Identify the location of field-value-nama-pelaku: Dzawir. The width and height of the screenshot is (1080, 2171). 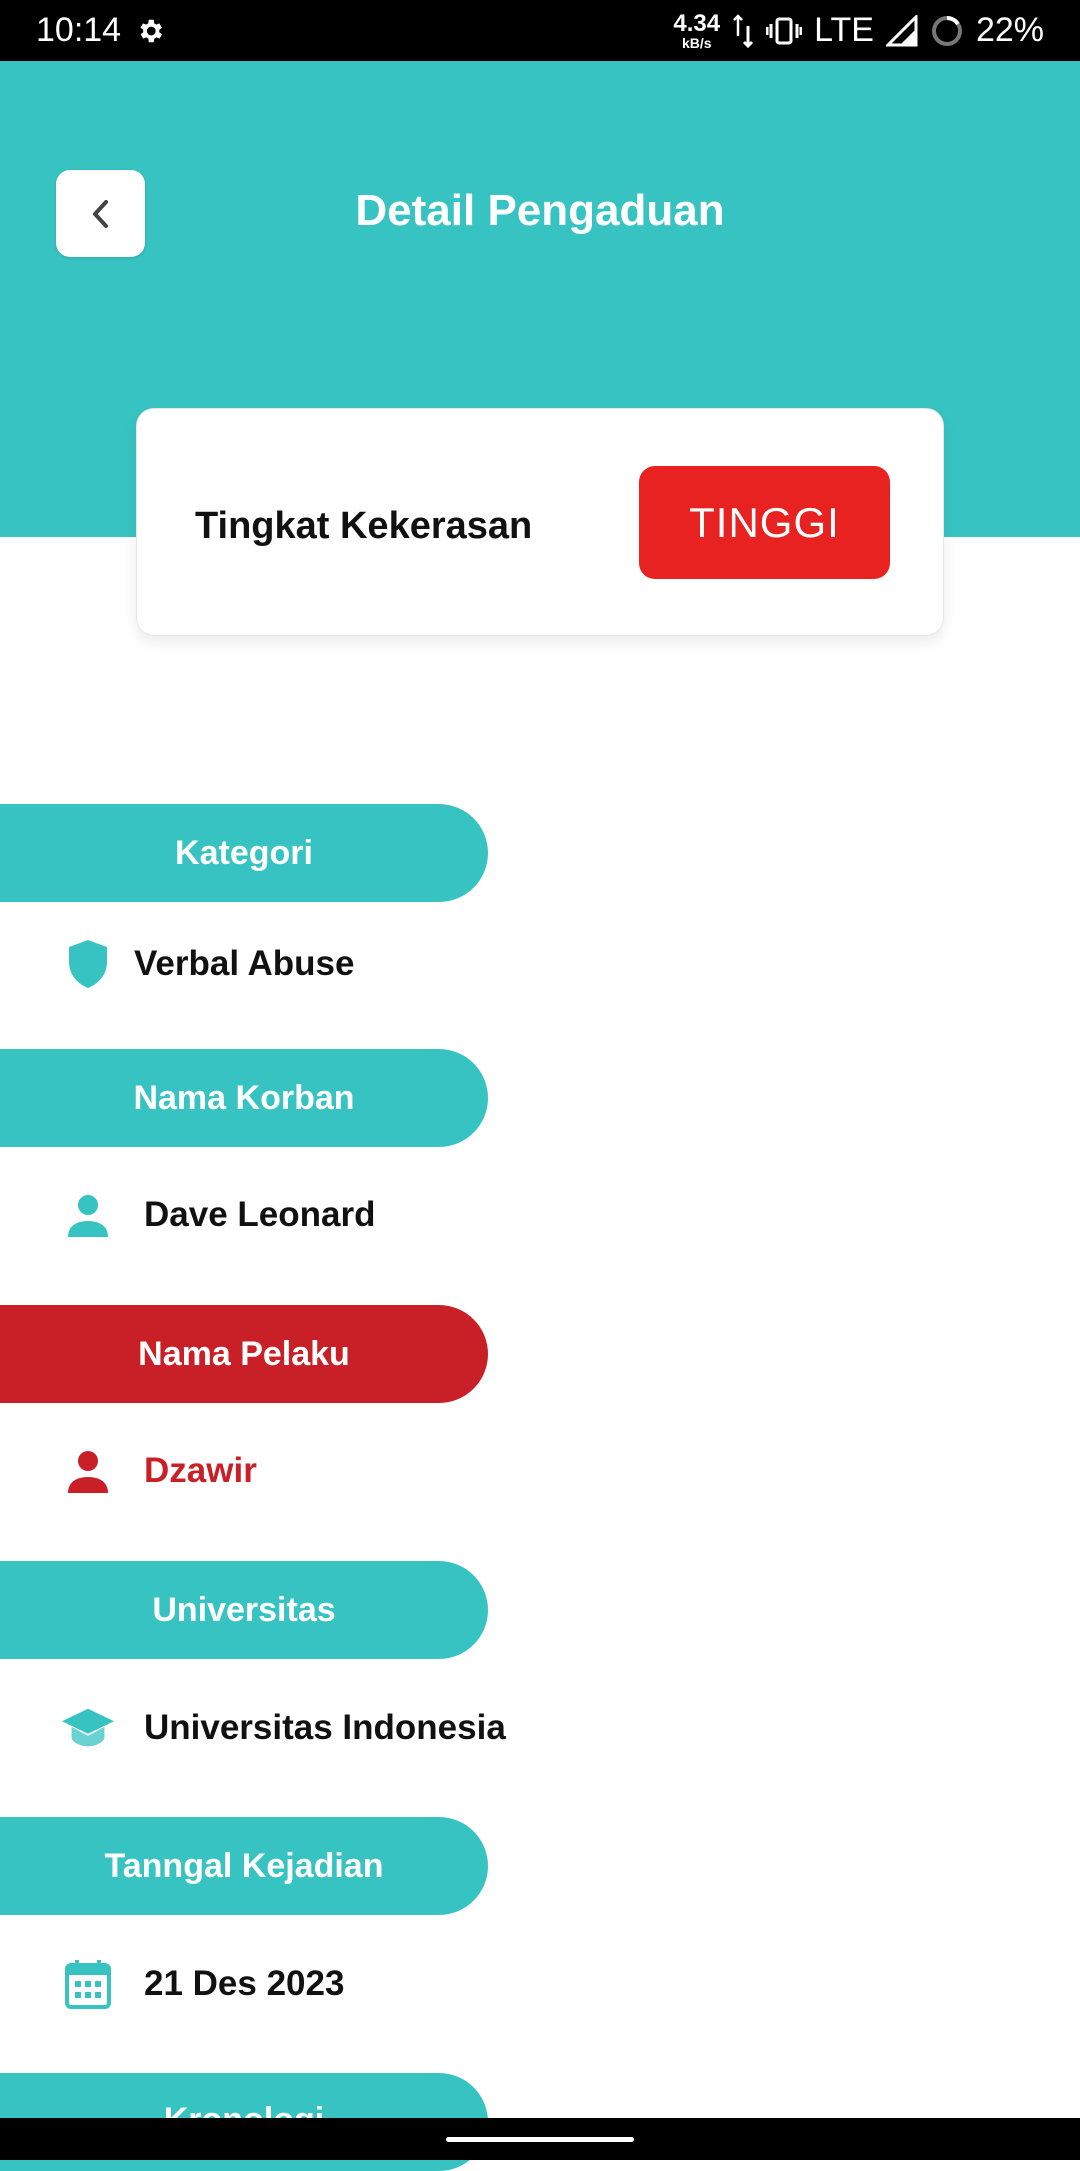
(200, 1470).